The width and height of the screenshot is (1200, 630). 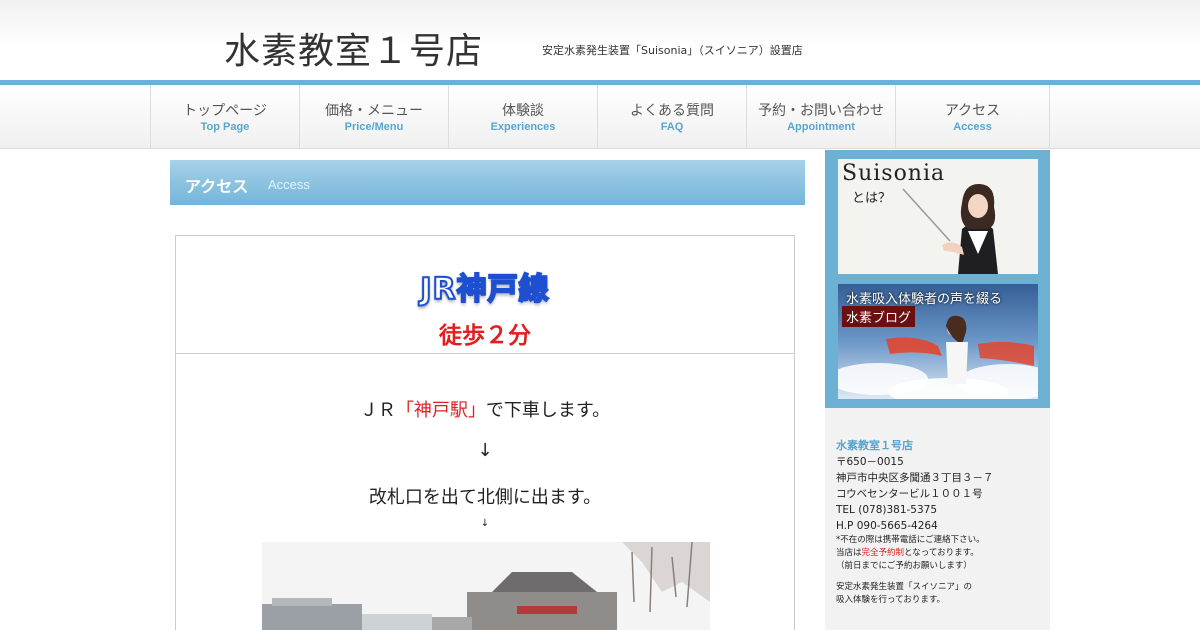 What do you see at coordinates (440, 410) in the screenshot?
I see `station-name: 「神戸駅」` at bounding box center [440, 410].